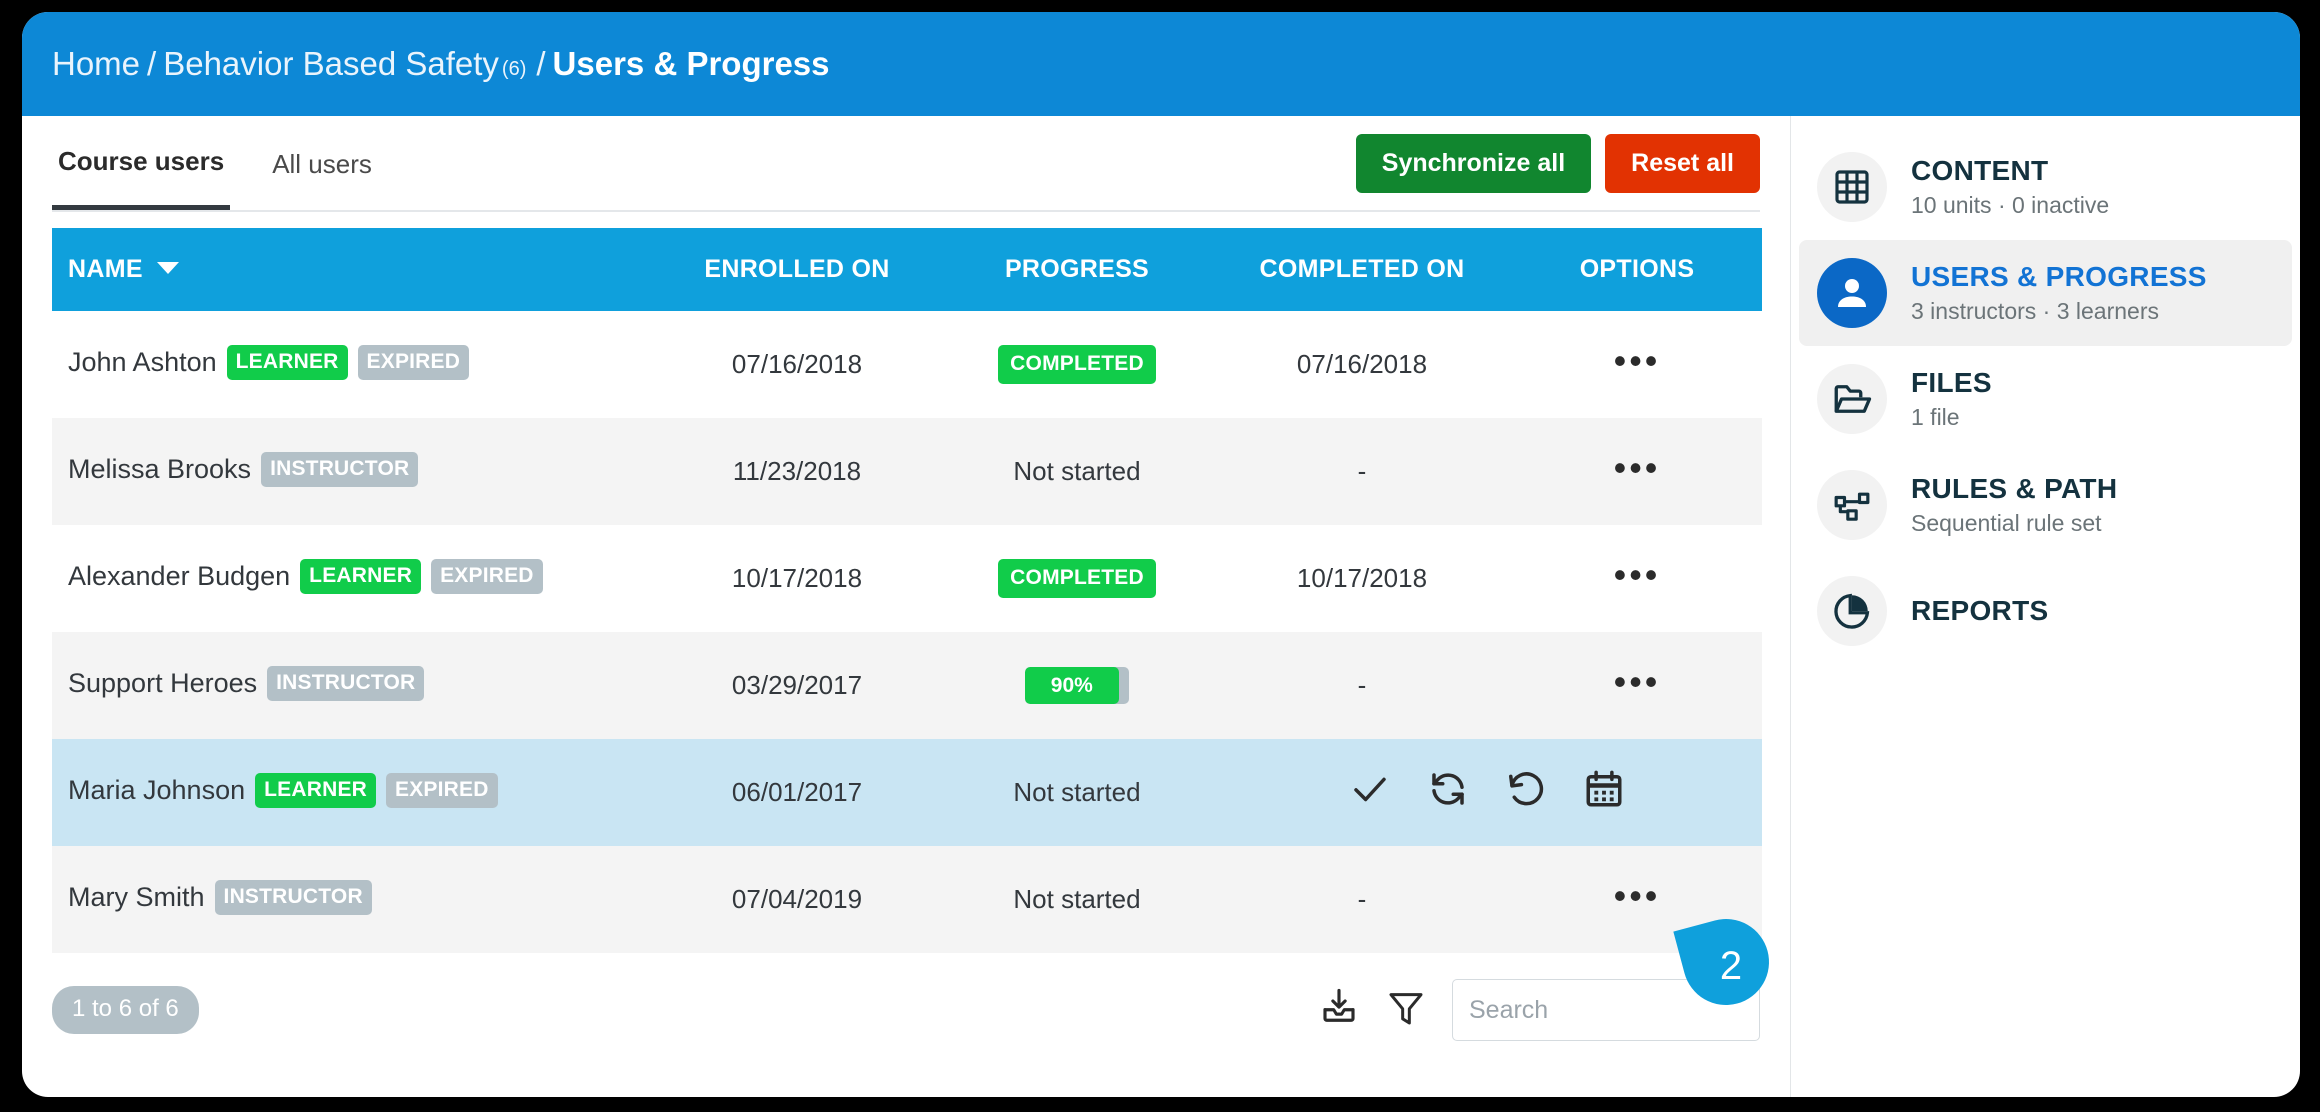 The width and height of the screenshot is (2320, 1112). Describe the element at coordinates (1682, 163) in the screenshot. I see `reset-all-button: Reset all` at that location.